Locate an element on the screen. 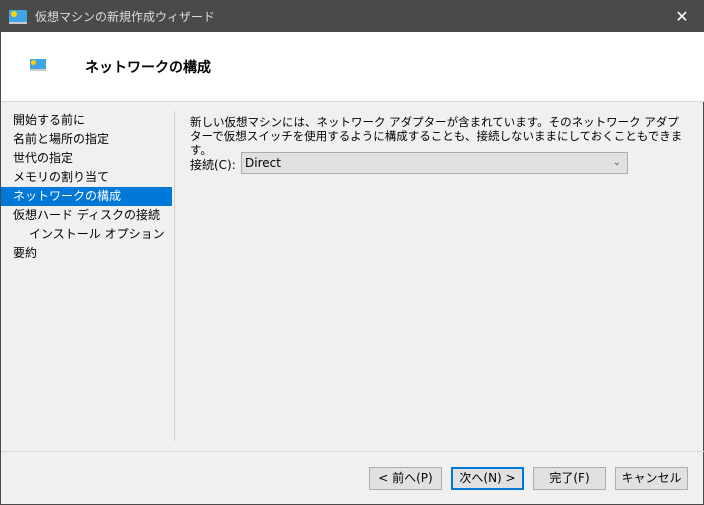  step-generation: 世代の指定 is located at coordinates (86, 158).